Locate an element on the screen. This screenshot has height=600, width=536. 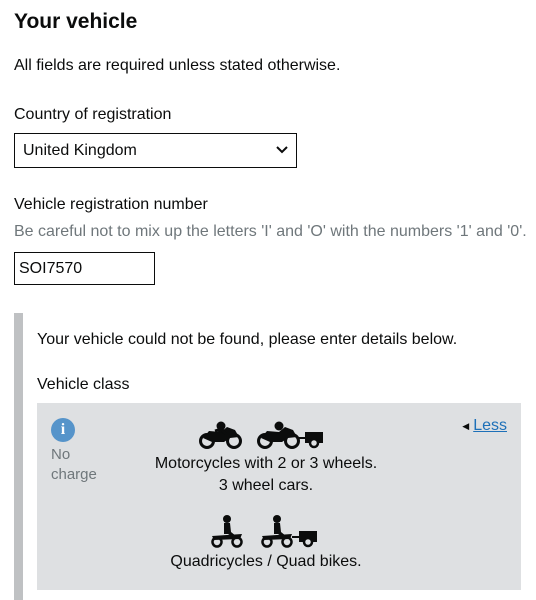
quad-bike-description: Quadricycles / Quad bikes. is located at coordinates (266, 561).